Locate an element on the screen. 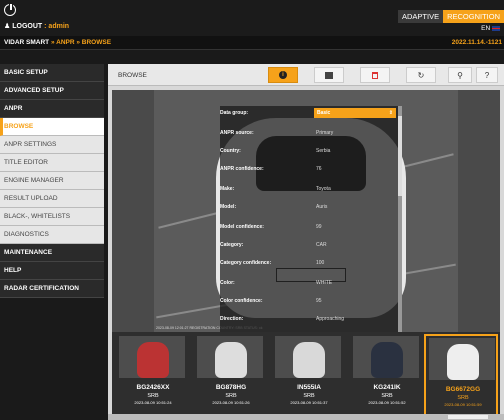 The image size is (504, 420). detail-row: Category: CAR is located at coordinates (306, 247).